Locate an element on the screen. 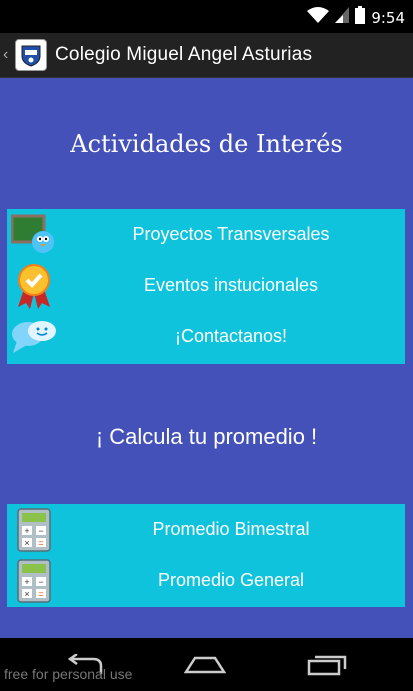  list-item-promedio-bimestral: + − × = Promedio Bimestral is located at coordinates (206, 529).